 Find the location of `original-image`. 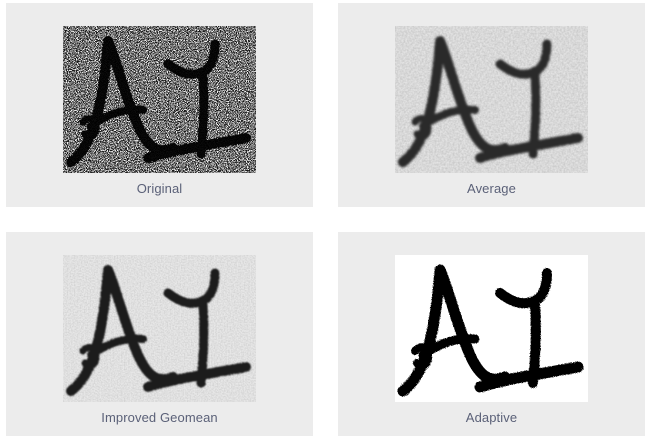

original-image is located at coordinates (159, 99).